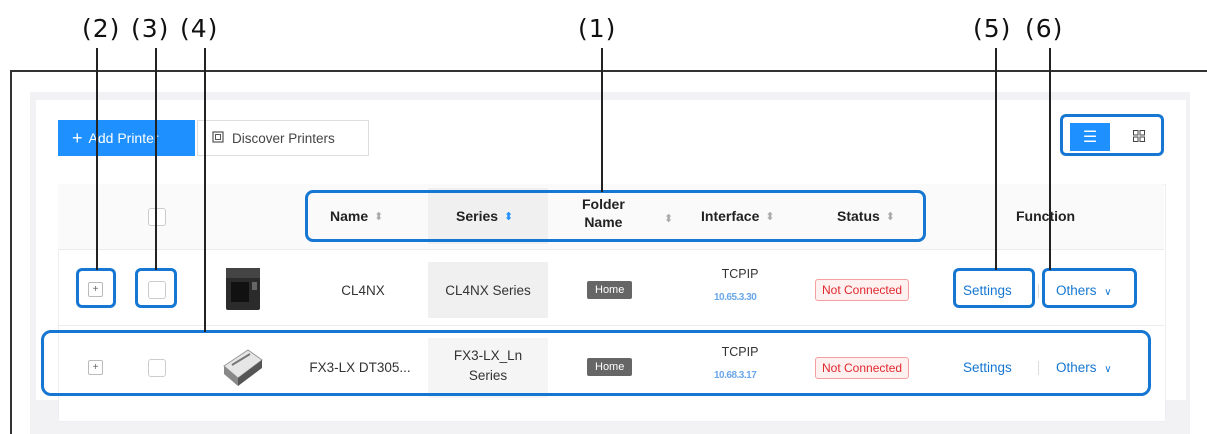  Describe the element at coordinates (994, 288) in the screenshot. I see `callout-5-highlight` at that location.